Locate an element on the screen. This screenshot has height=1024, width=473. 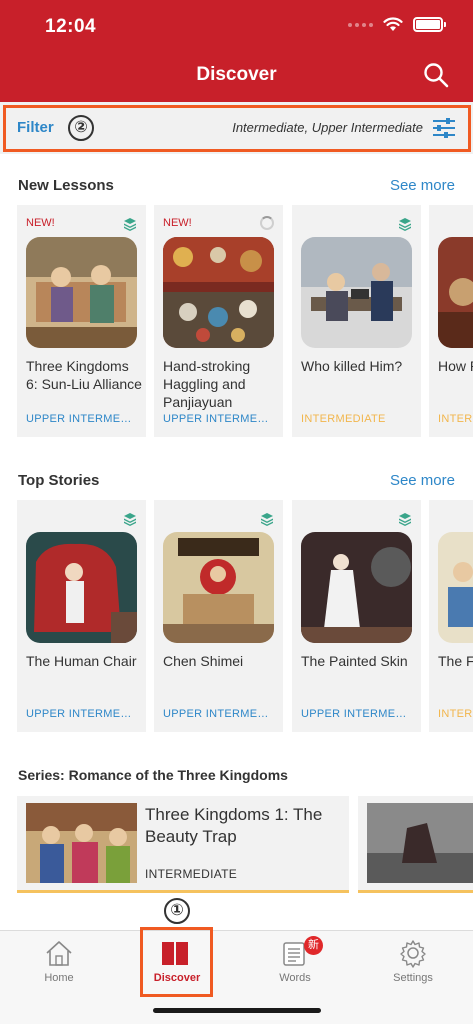
section-title-top-stories: Top Stories is located at coordinates (59, 480).